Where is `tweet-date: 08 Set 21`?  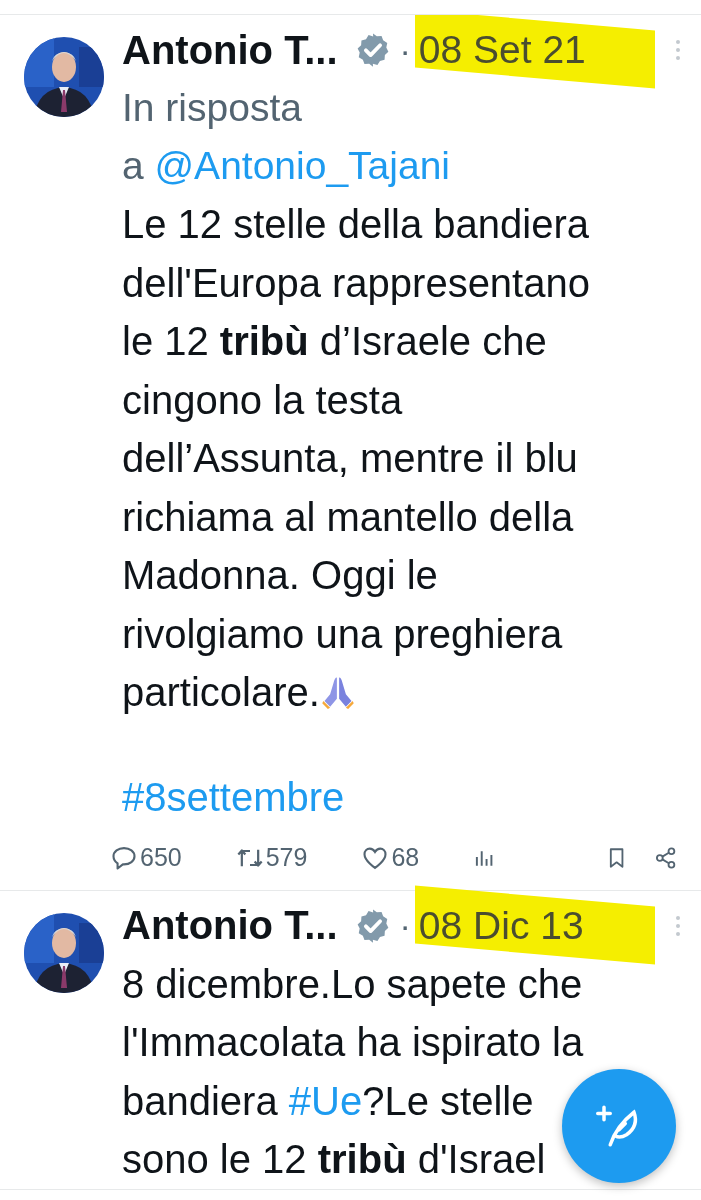 tweet-date: 08 Set 21 is located at coordinates (502, 50).